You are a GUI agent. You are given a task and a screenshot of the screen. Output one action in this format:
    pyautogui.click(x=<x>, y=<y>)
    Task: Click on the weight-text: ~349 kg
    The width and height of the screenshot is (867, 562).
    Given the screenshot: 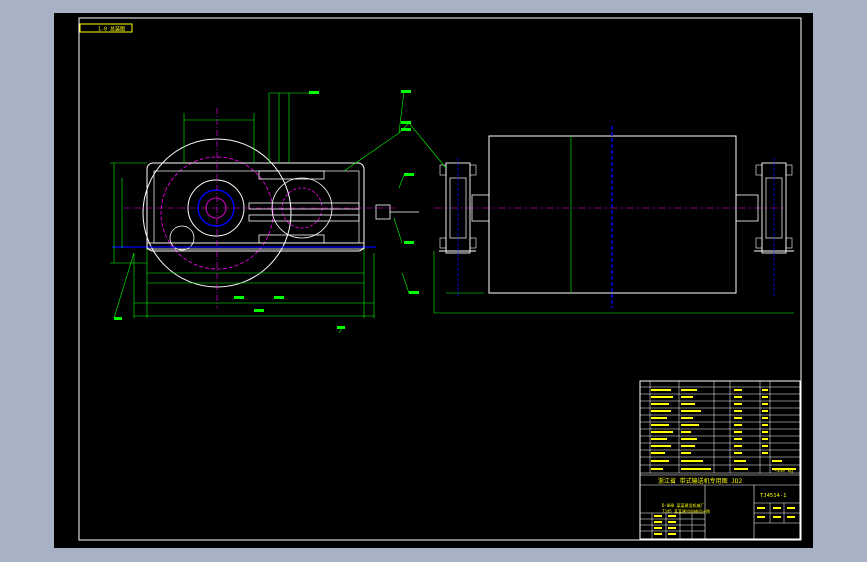 What is the action you would take?
    pyautogui.click(x=783, y=471)
    